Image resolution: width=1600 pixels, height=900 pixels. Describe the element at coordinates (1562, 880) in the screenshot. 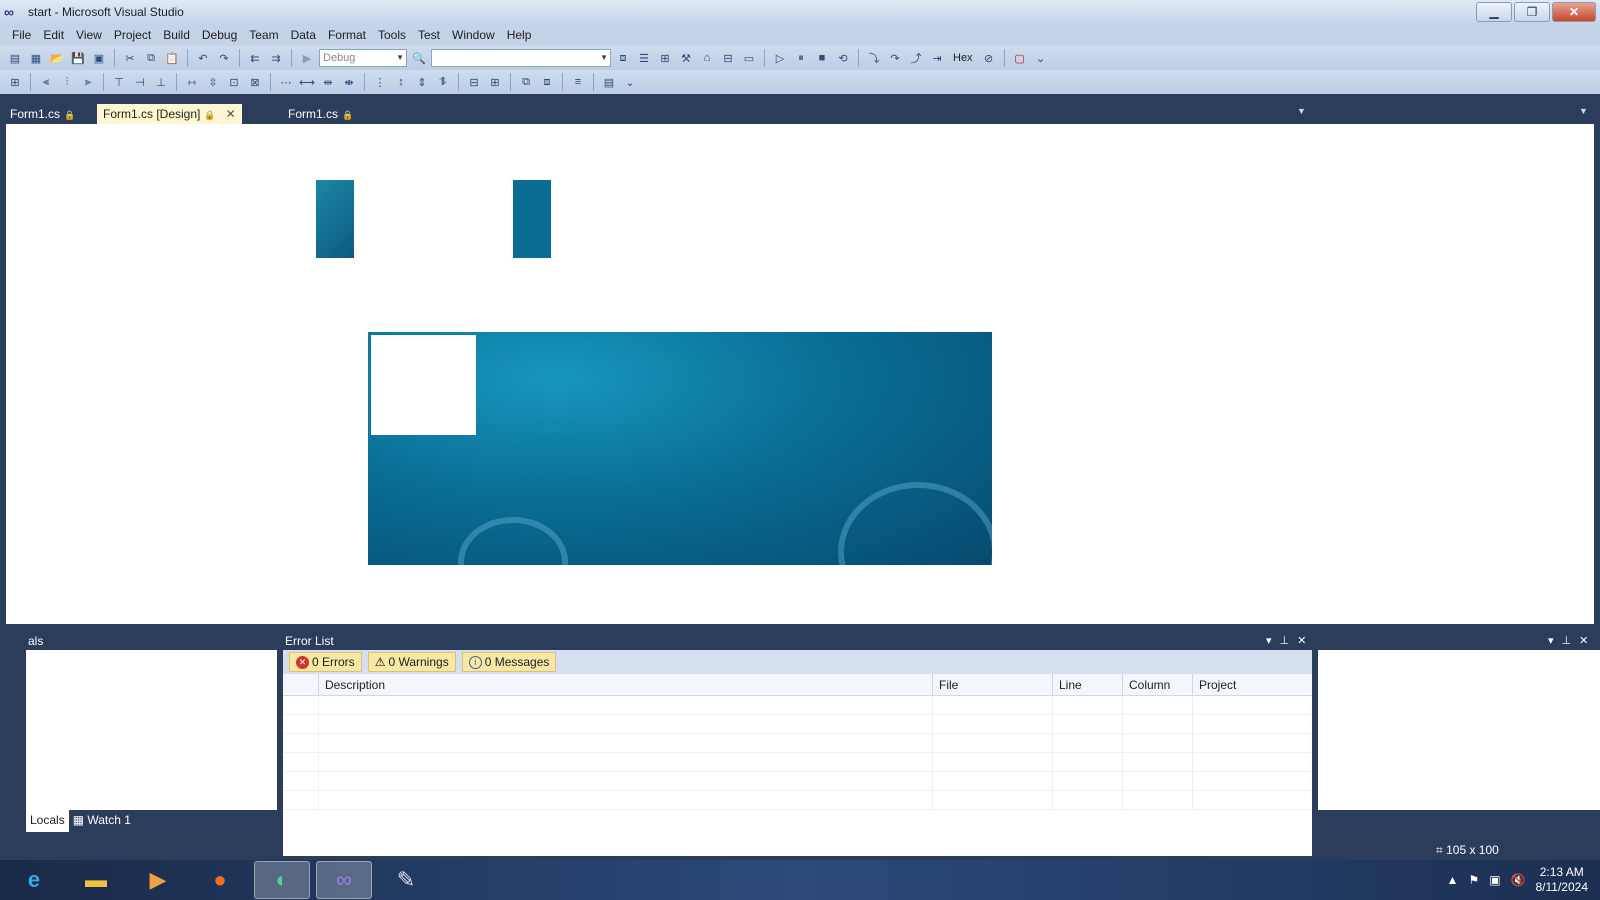

I see `system-clock: 2:13 AM 8/11/2024` at that location.